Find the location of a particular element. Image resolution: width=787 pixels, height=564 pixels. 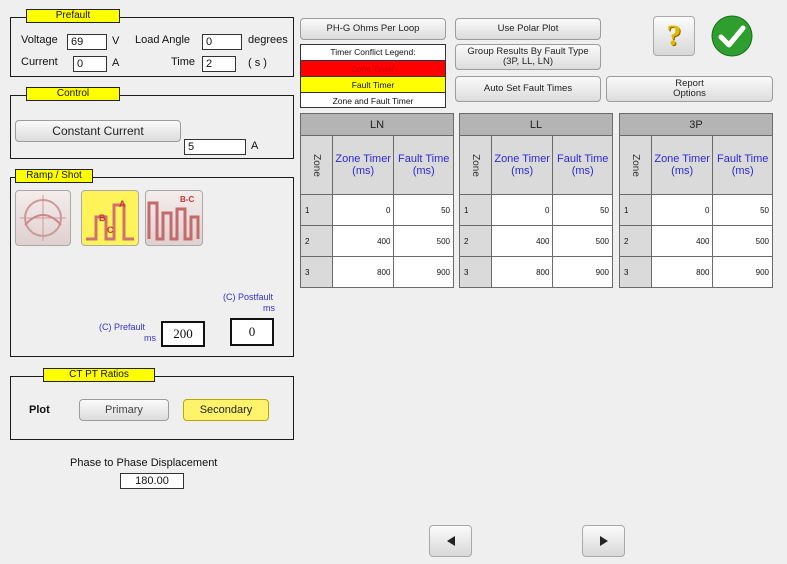

ct-pt-group: CT PT Ratios Plot Primary Secondary is located at coordinates (152, 404).